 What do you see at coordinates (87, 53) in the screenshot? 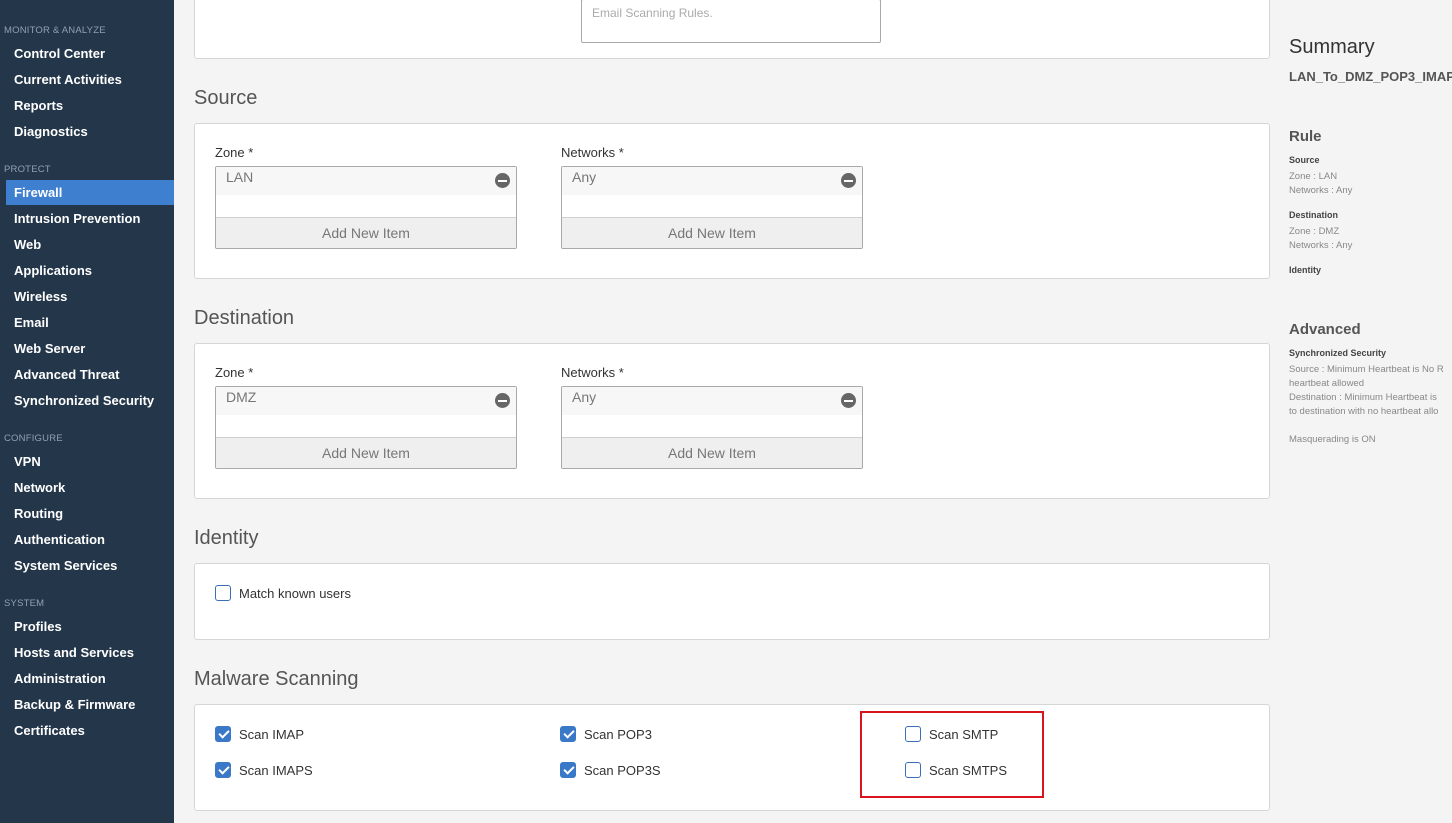
I see `sidebar-item-control-center: Control Center` at bounding box center [87, 53].